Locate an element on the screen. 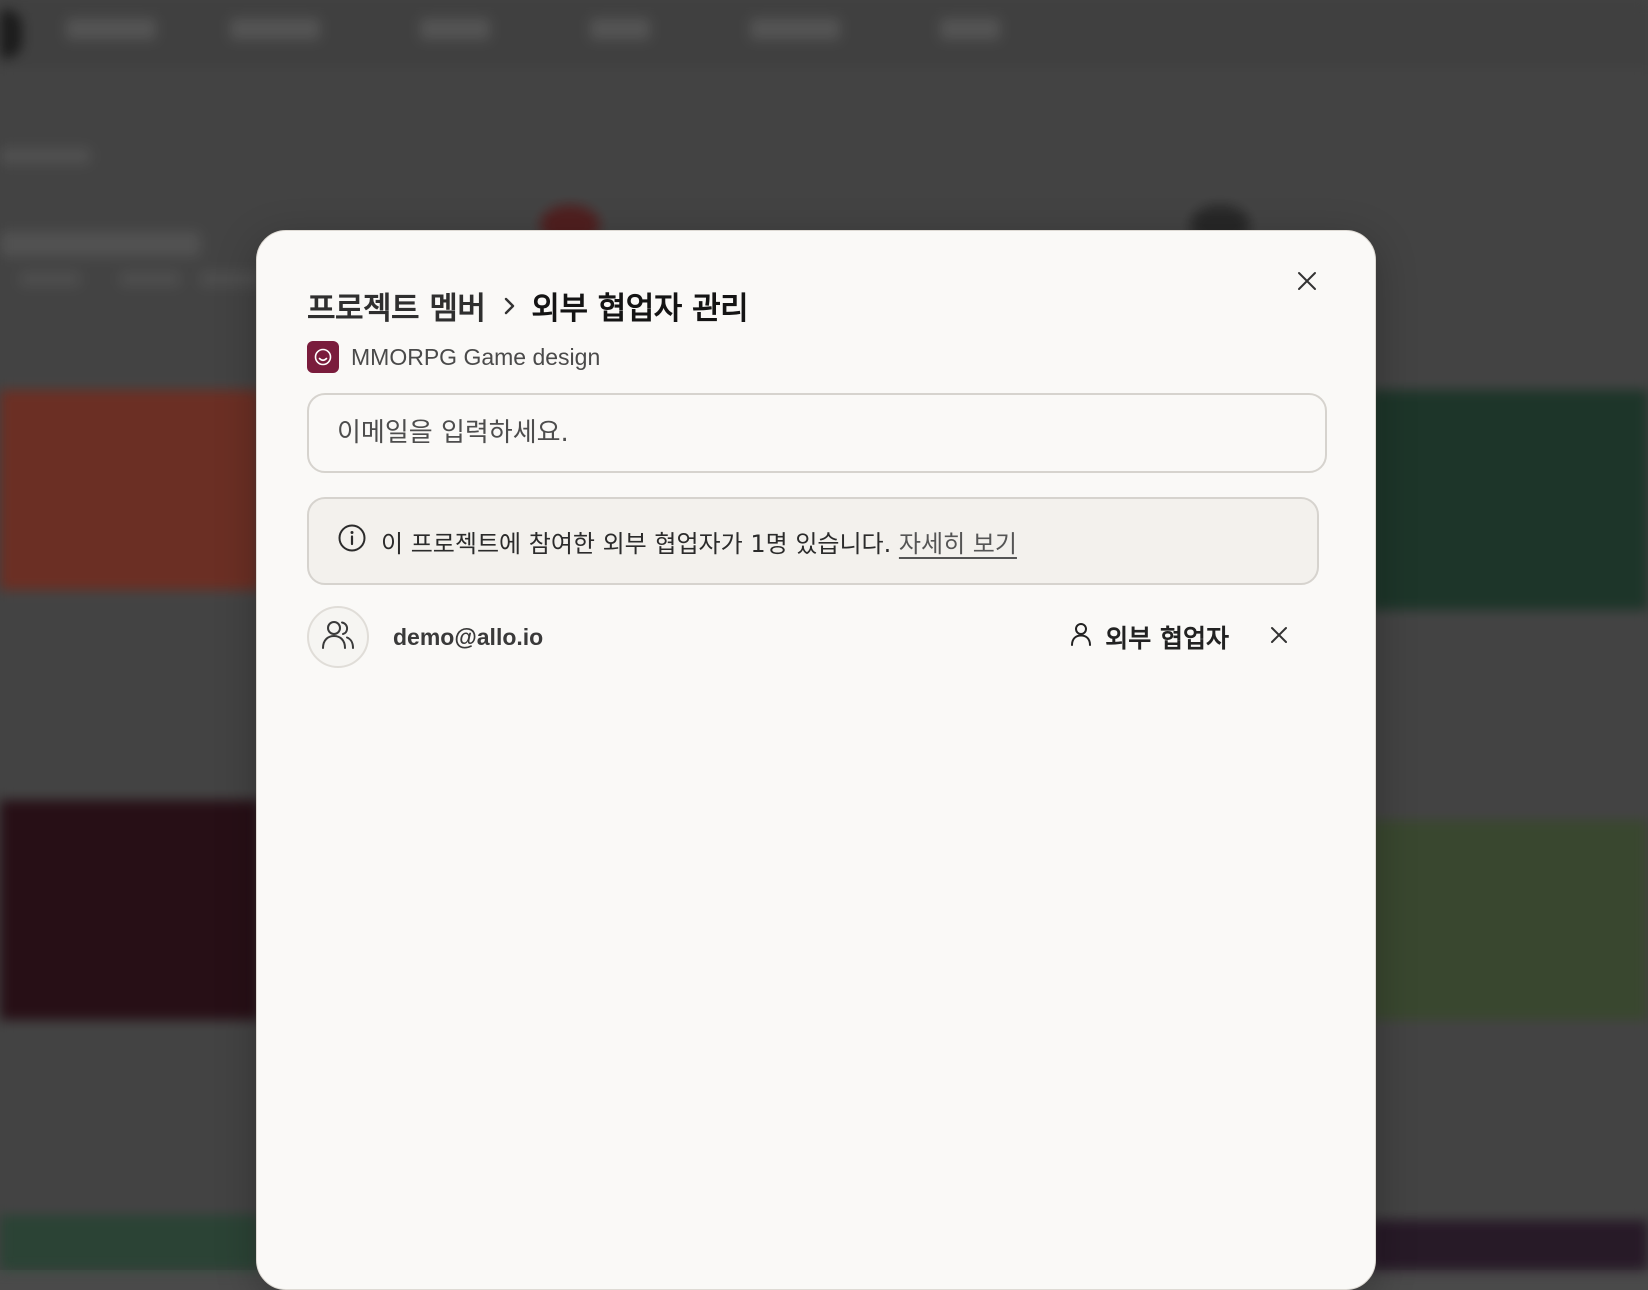  users-icon is located at coordinates (338, 637).